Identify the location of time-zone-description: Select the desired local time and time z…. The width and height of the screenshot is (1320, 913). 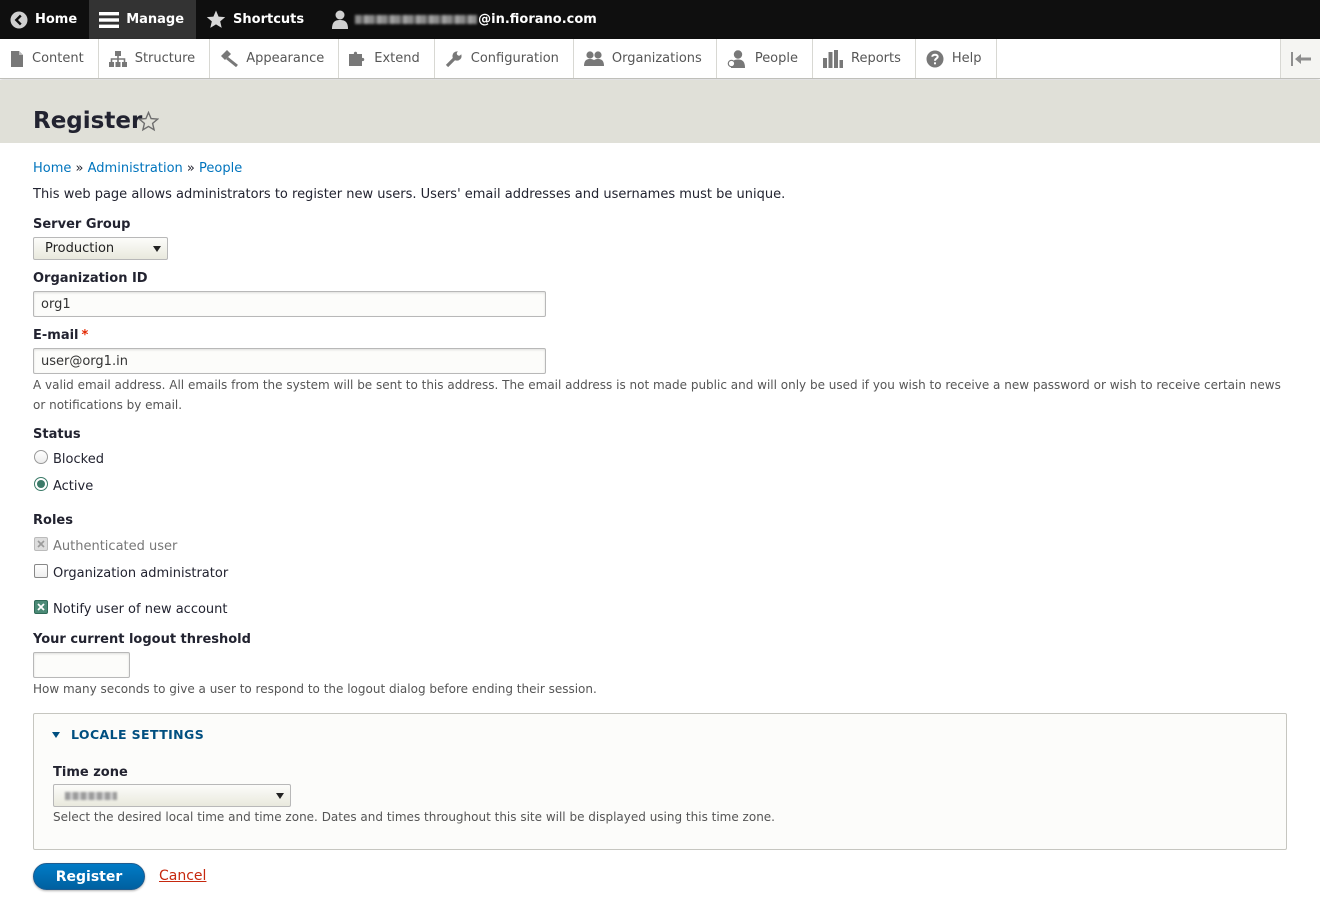
(414, 817).